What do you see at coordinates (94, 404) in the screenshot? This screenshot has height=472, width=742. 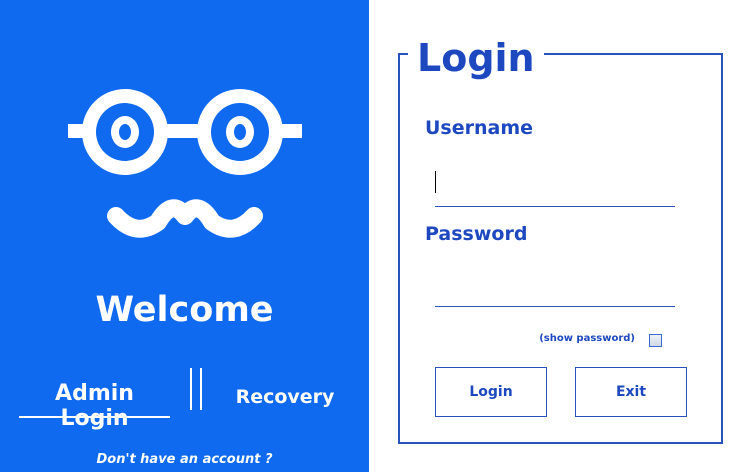 I see `admin-login-tab: Admin Login` at bounding box center [94, 404].